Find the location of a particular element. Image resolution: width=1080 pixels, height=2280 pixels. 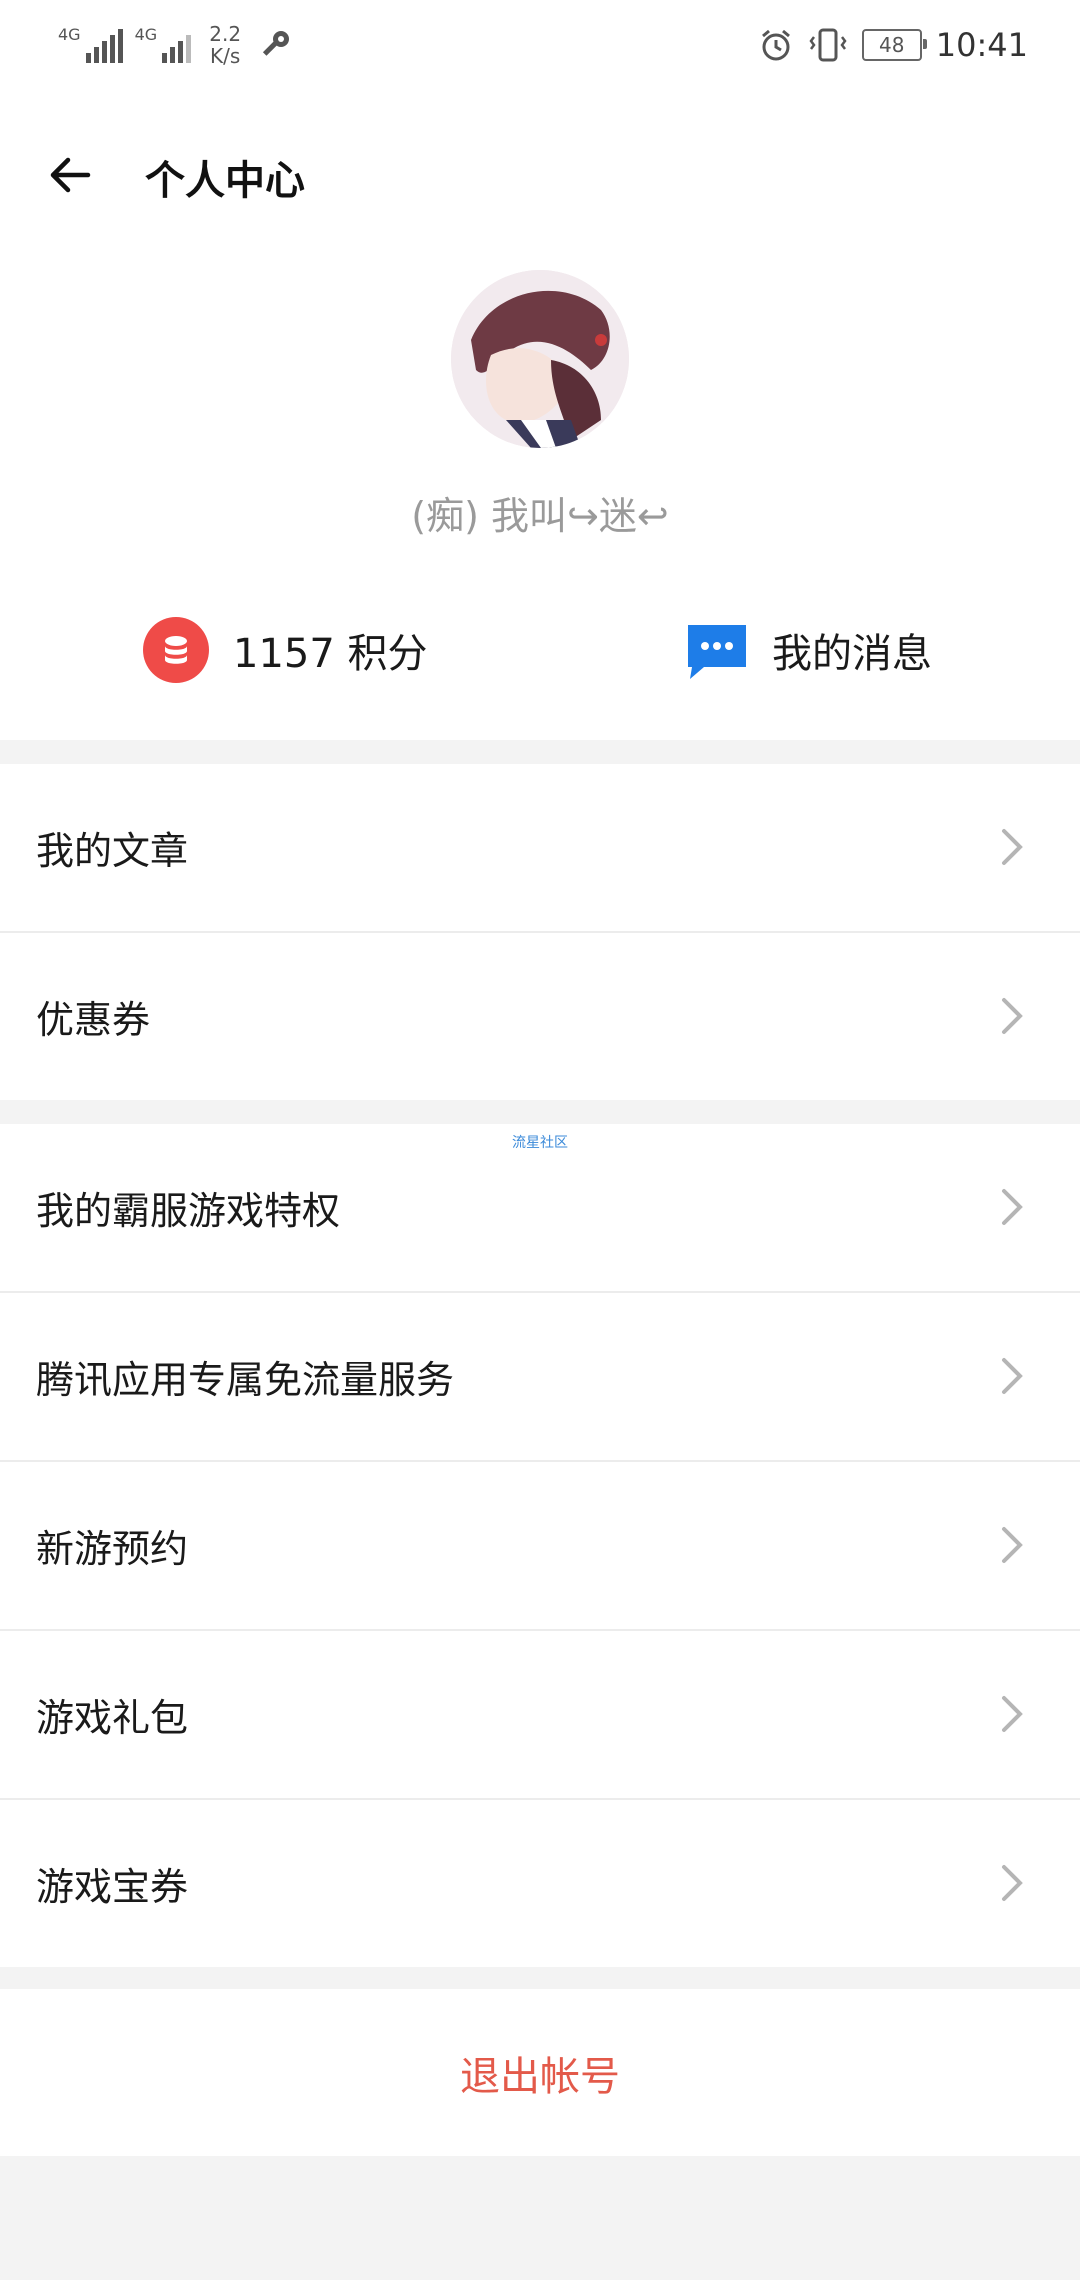

points-button: 1157 积分 is located at coordinates (285, 650).